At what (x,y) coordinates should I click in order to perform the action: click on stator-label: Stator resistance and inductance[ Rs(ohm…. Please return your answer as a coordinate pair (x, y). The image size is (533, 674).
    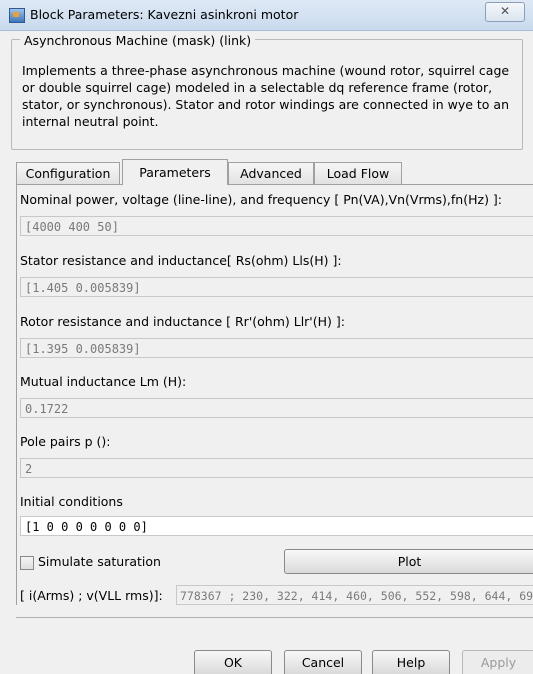
    Looking at the image, I should click on (181, 260).